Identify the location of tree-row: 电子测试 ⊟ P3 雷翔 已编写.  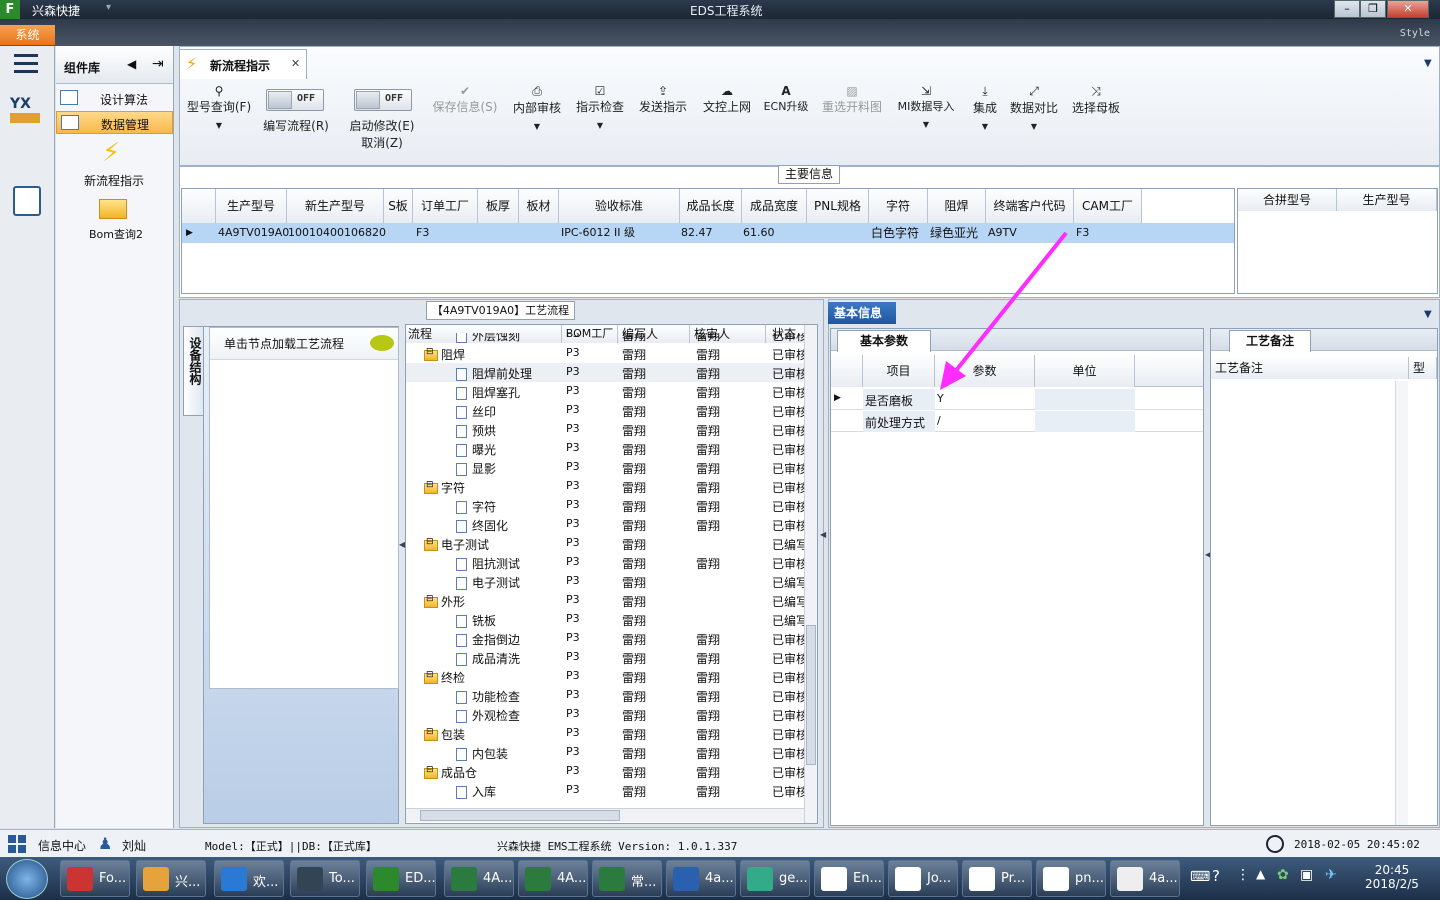
(606, 543).